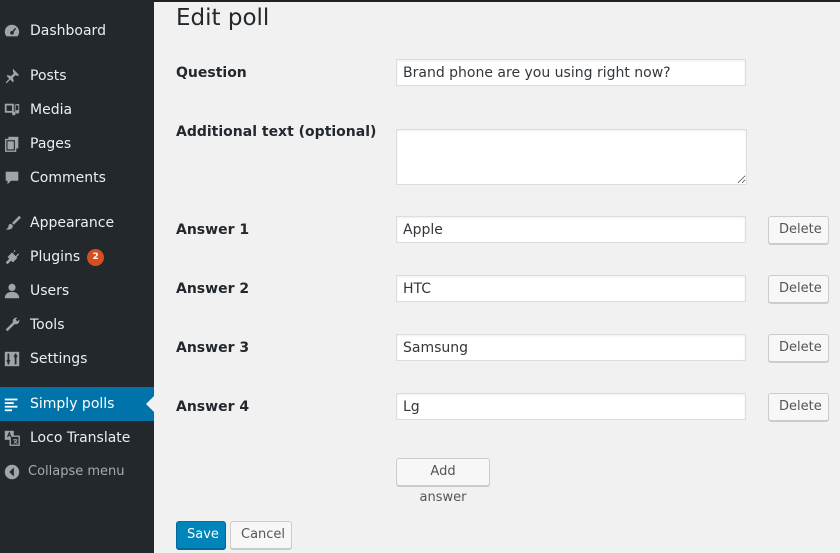 This screenshot has height=553, width=840. I want to click on add-answer-button: Add answer, so click(443, 481).